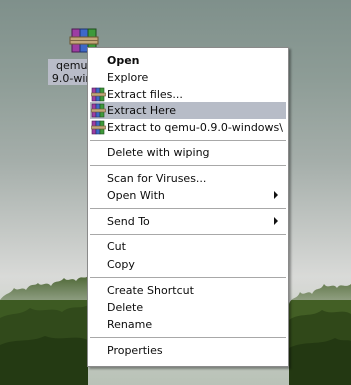 The image size is (351, 385). Describe the element at coordinates (158, 152) in the screenshot. I see `menu-item-delete-with-wiping-label: Delete with wiping` at that location.